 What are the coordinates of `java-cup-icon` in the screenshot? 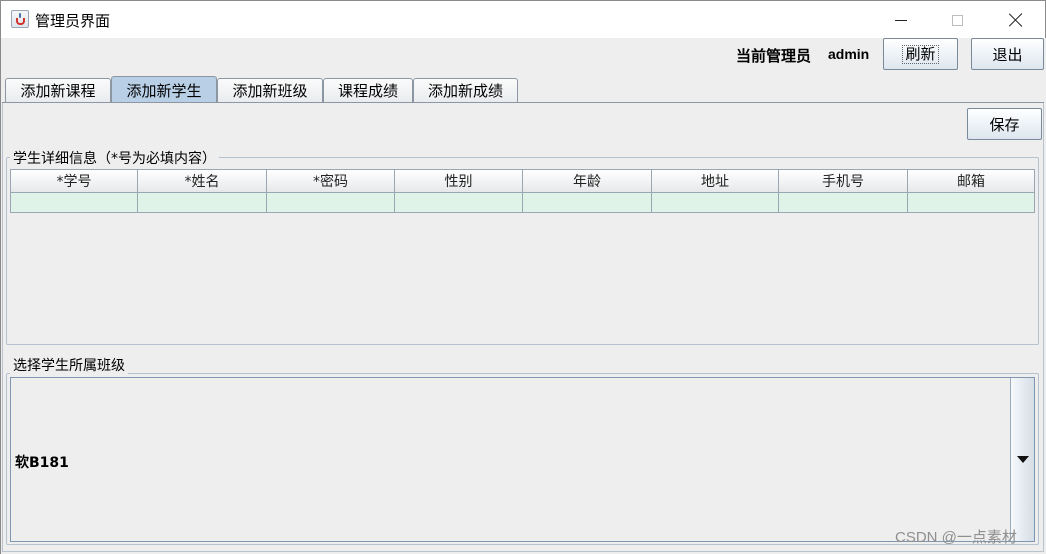 It's located at (20, 19).